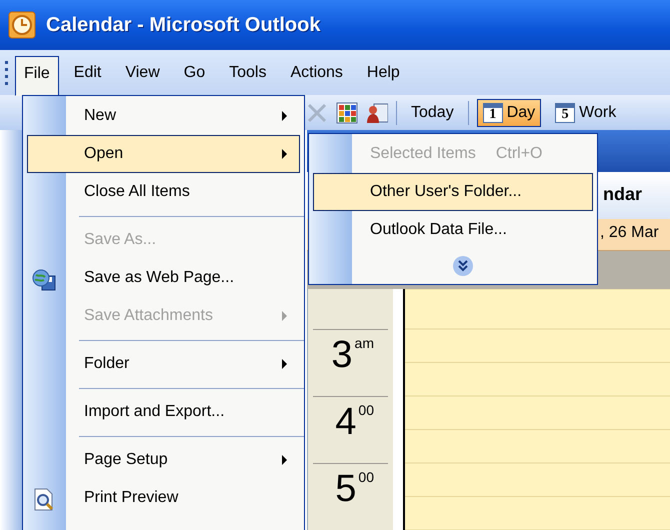 This screenshot has width=670, height=530. Describe the element at coordinates (142, 72) in the screenshot. I see `menu-bar-item: View` at that location.